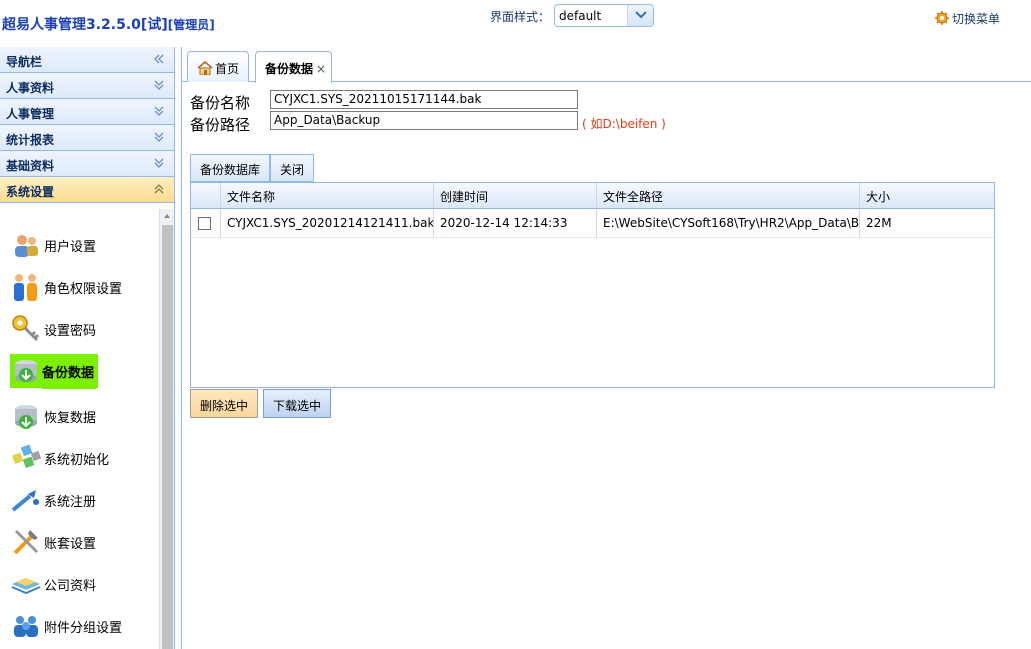  I want to click on nav-item-system-register: 系统注册, so click(53, 500).